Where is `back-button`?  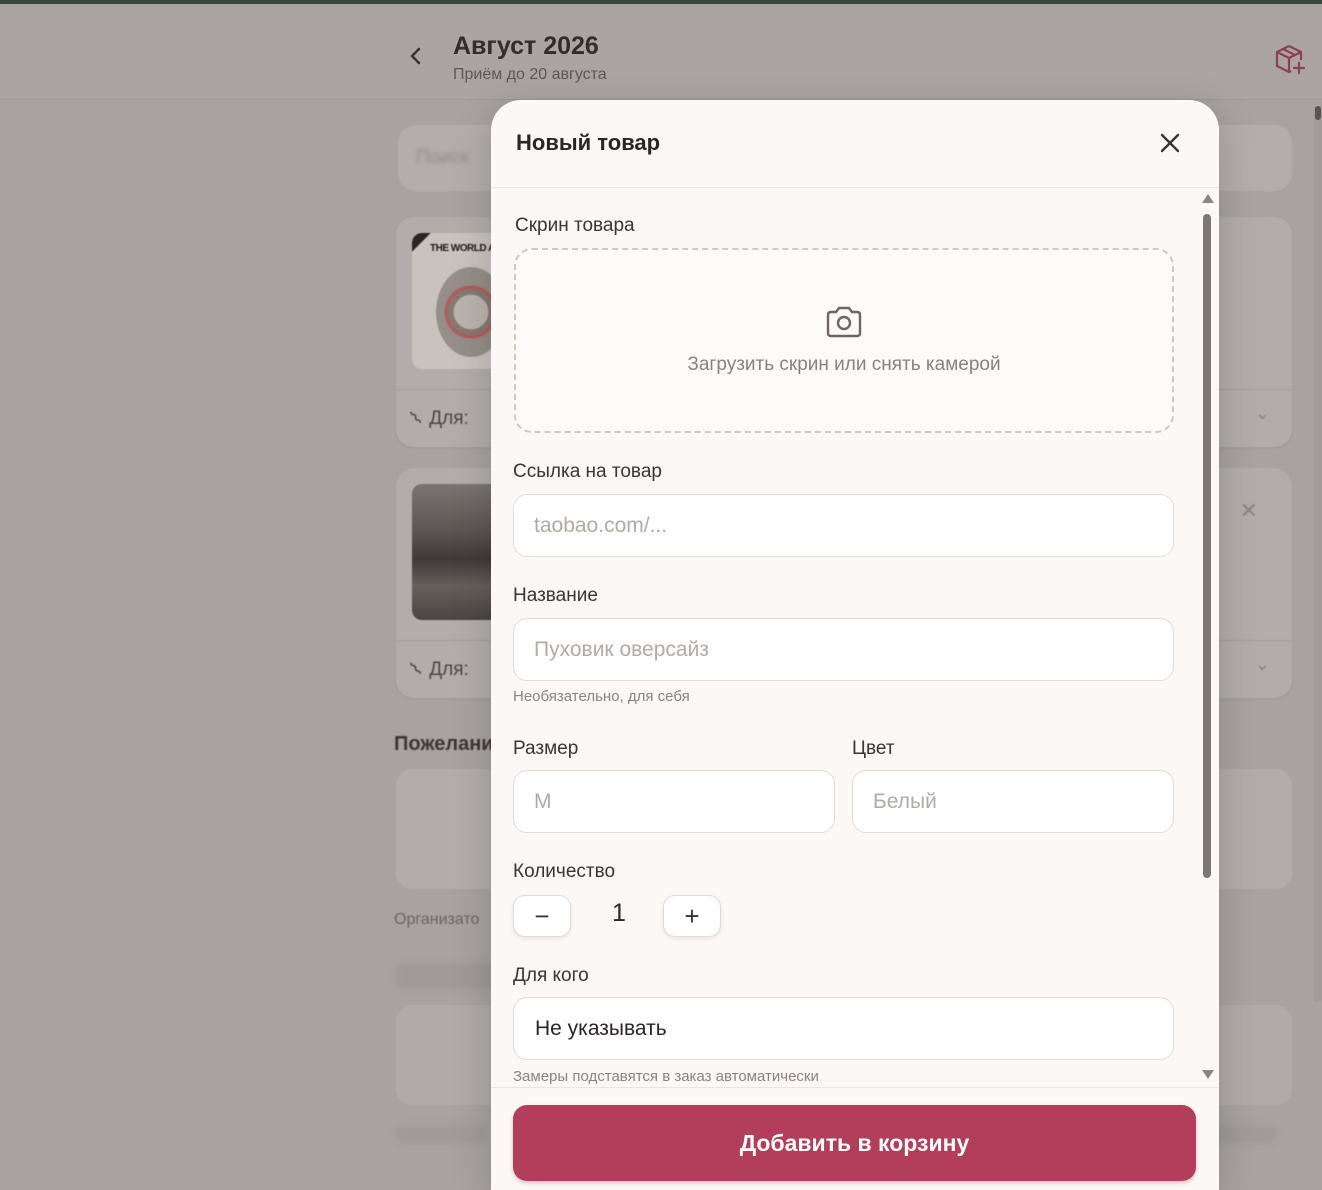
back-button is located at coordinates (416, 56).